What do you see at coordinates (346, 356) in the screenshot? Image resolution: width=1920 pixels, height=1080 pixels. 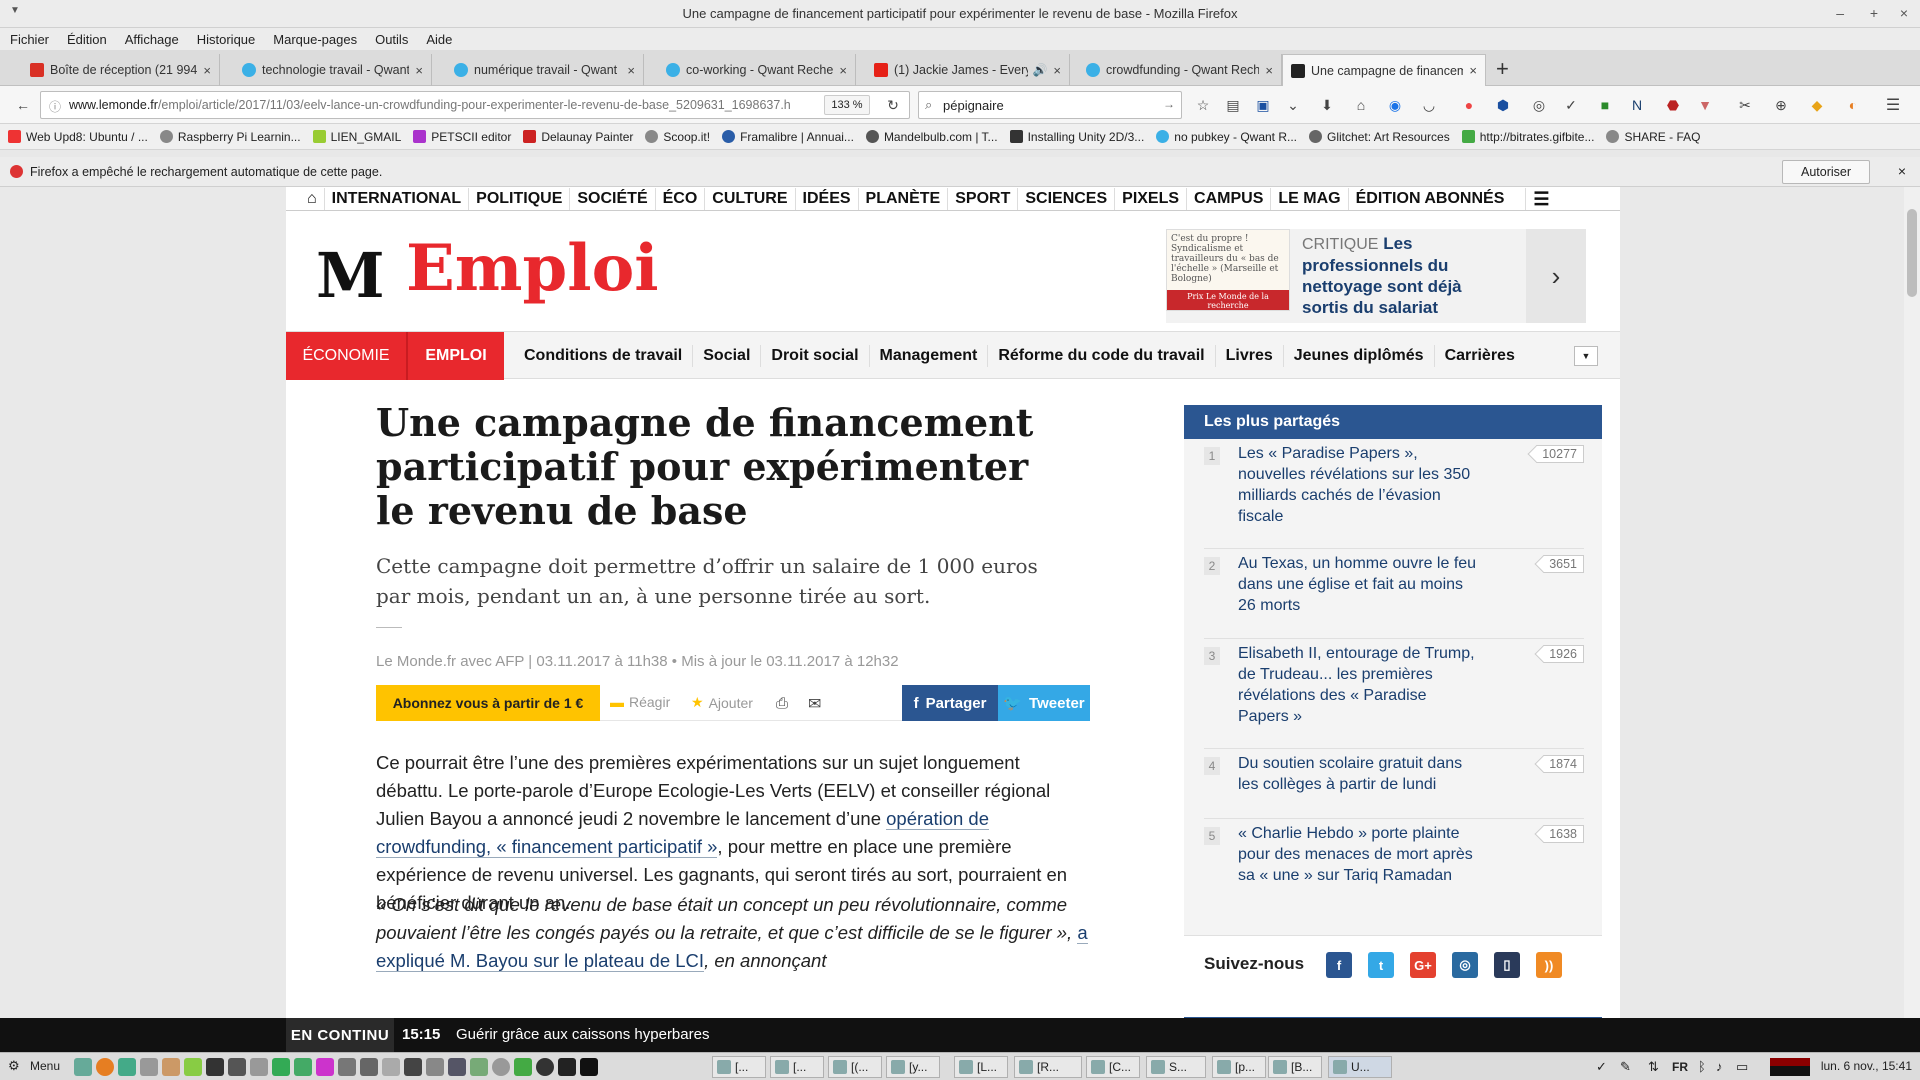 I see `breadcrumb-economie: ÉCONOMIE` at bounding box center [346, 356].